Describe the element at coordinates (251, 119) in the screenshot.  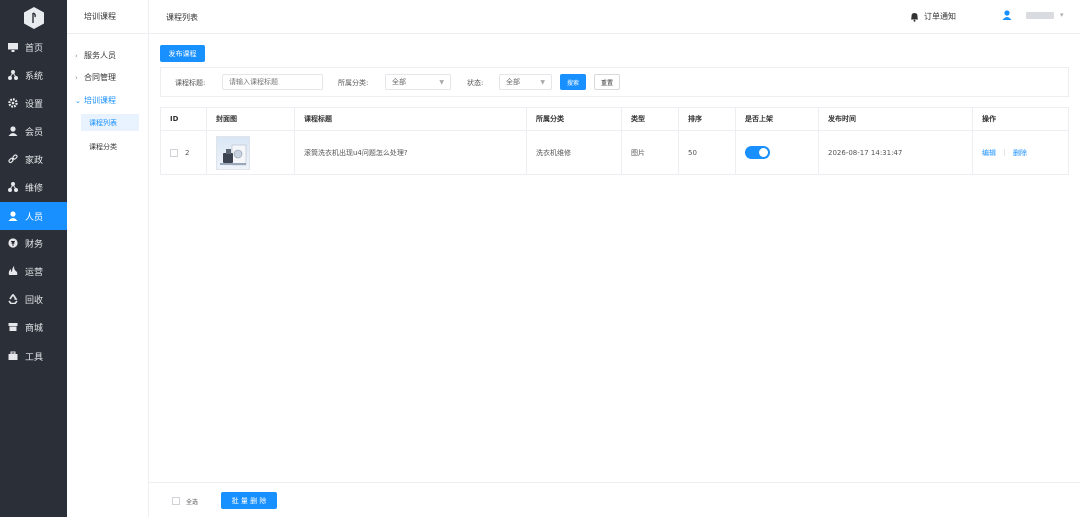
I see `col-cover: 封面图` at that location.